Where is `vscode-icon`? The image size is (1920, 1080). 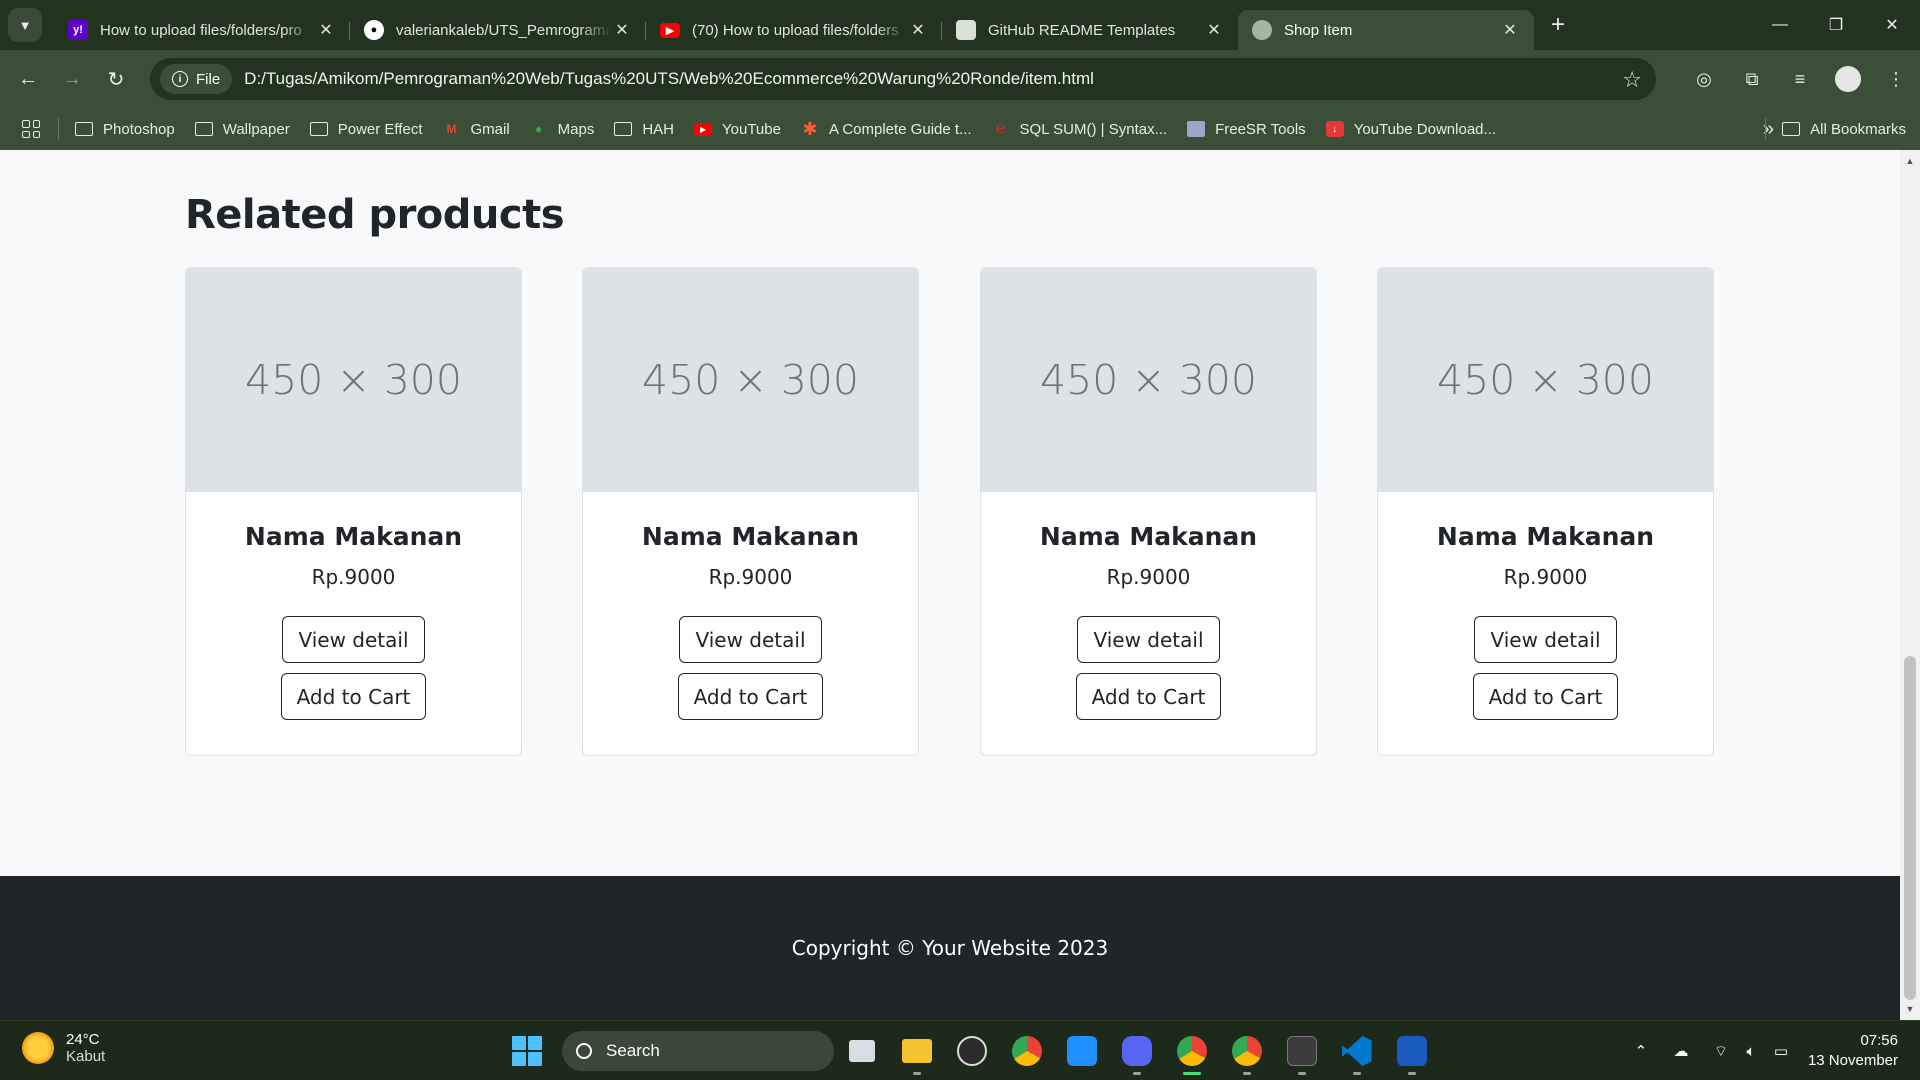 vscode-icon is located at coordinates (1356, 1051).